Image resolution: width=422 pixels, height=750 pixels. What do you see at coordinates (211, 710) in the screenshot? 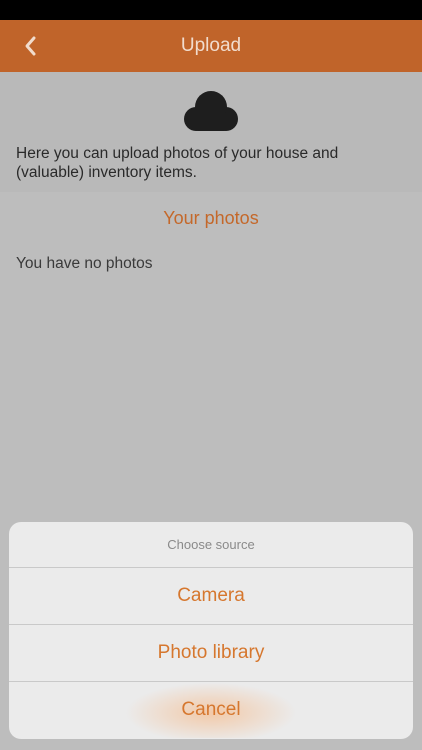
I see `cancel-button: Cancel` at bounding box center [211, 710].